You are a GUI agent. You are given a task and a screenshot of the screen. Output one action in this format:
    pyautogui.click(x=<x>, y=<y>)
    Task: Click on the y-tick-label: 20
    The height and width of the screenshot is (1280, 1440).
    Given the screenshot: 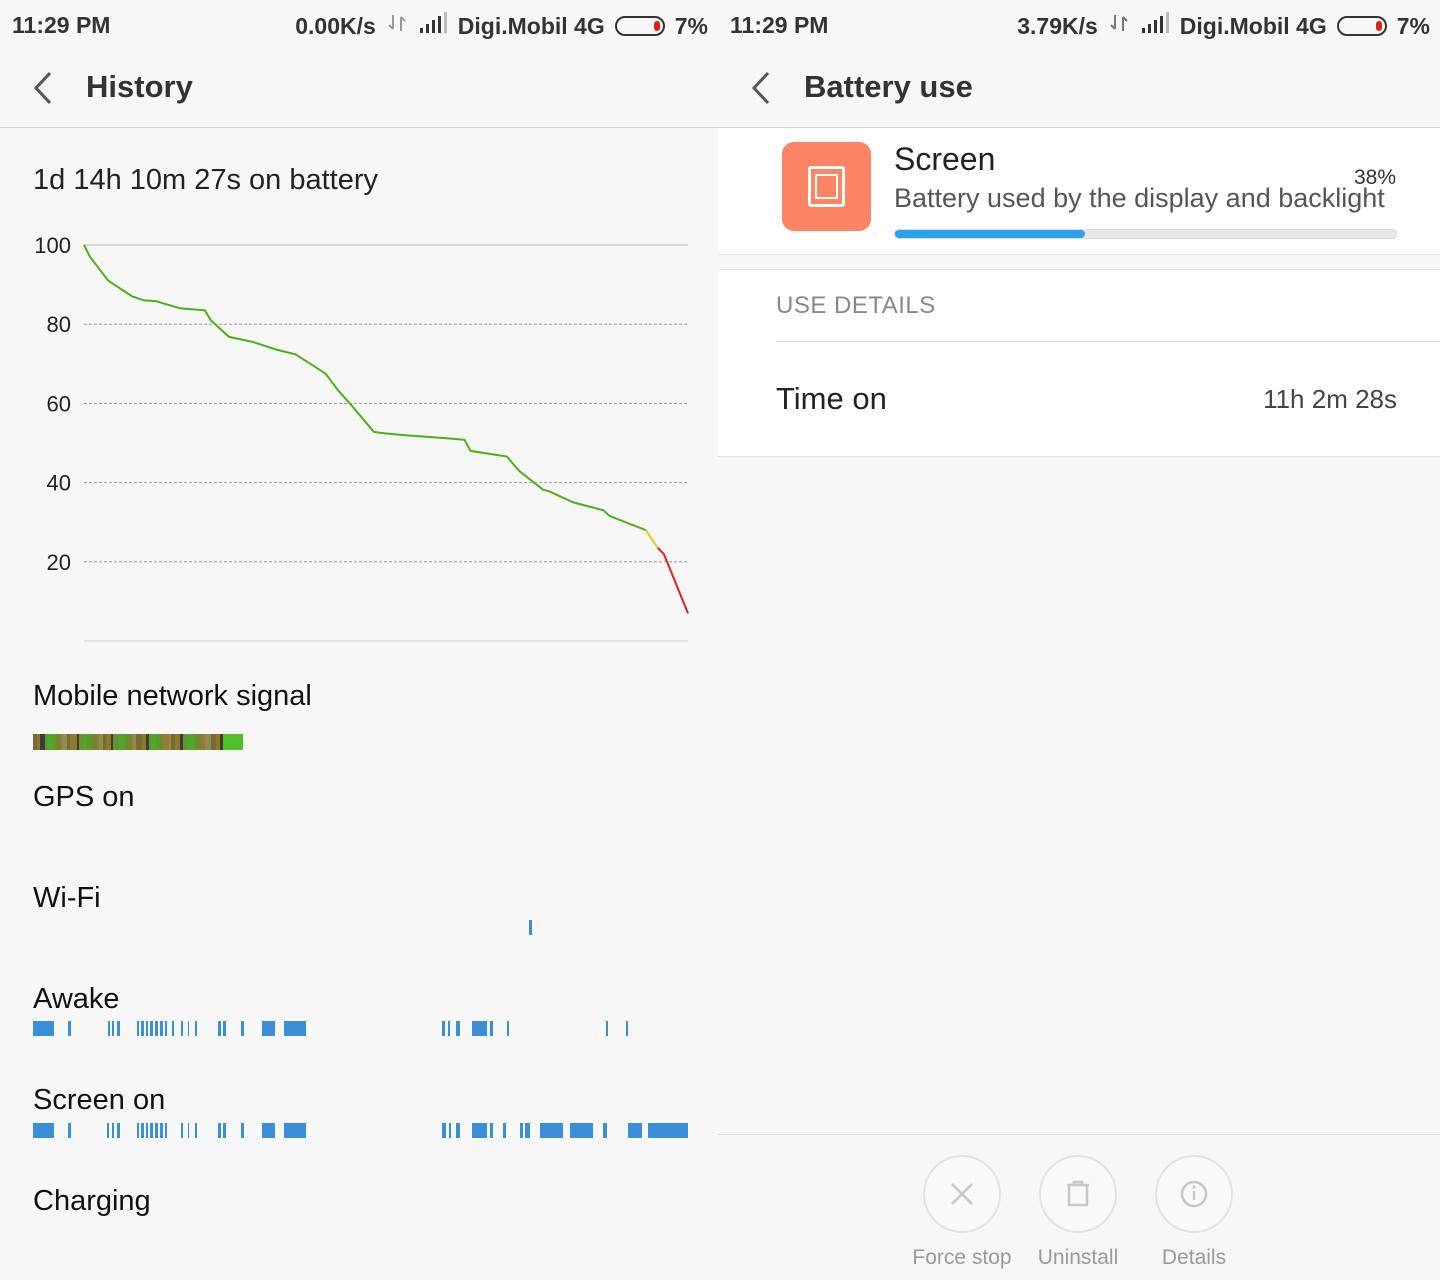 What is the action you would take?
    pyautogui.click(x=59, y=562)
    